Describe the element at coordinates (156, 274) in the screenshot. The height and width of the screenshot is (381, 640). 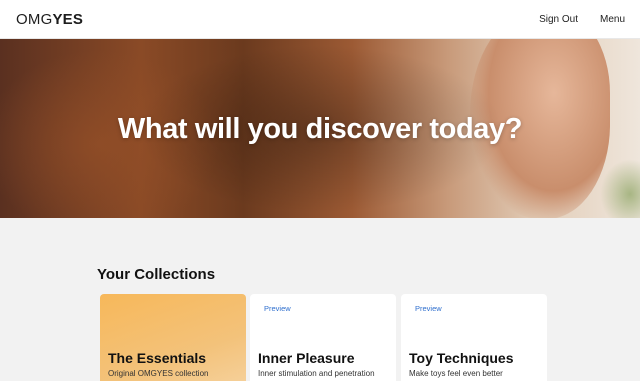
I see `collections-title: Your Collections` at that location.